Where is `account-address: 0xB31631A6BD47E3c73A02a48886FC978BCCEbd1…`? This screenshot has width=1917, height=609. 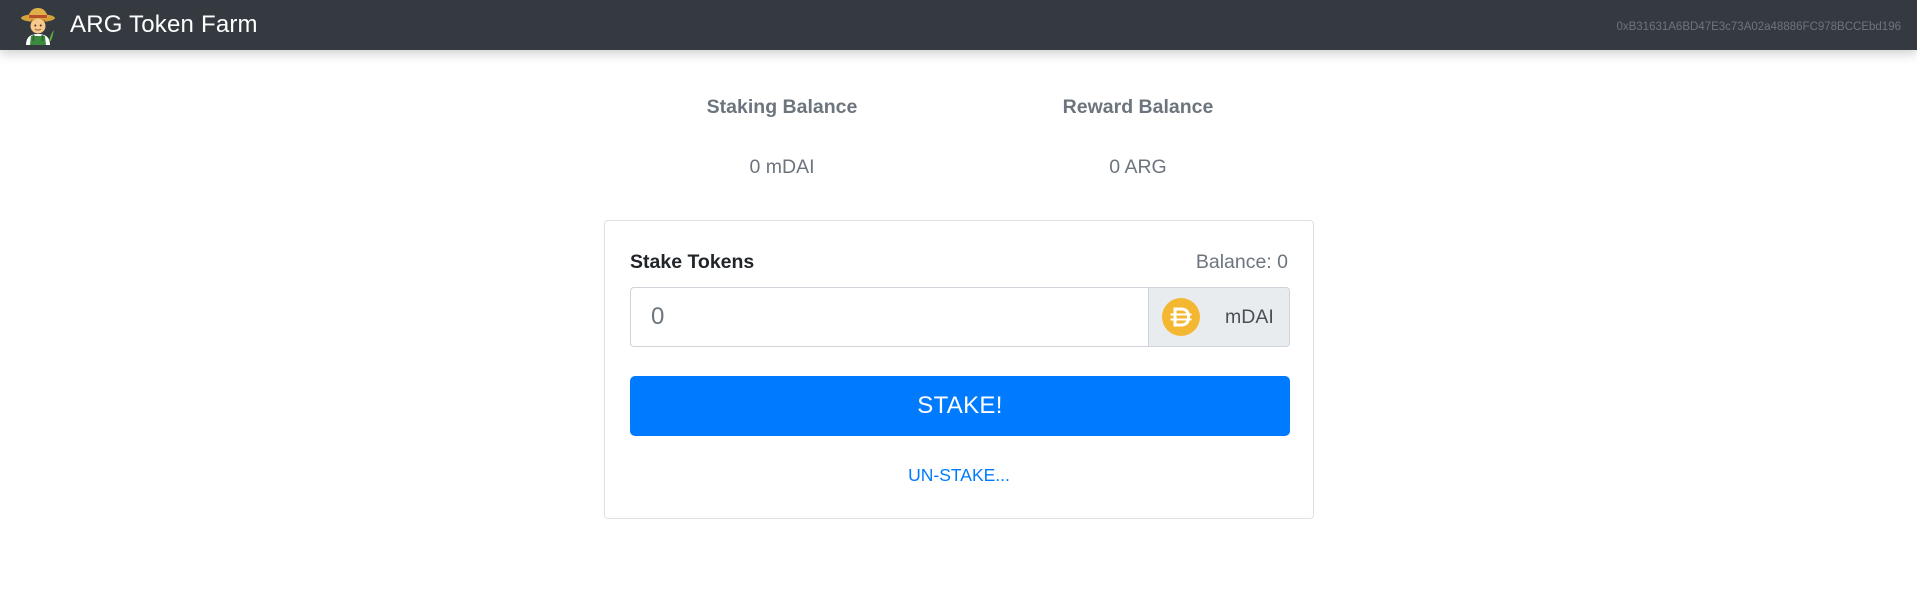
account-address: 0xB31631A6BD47E3c73A02a48886FC978BCCEbd1… is located at coordinates (1758, 27).